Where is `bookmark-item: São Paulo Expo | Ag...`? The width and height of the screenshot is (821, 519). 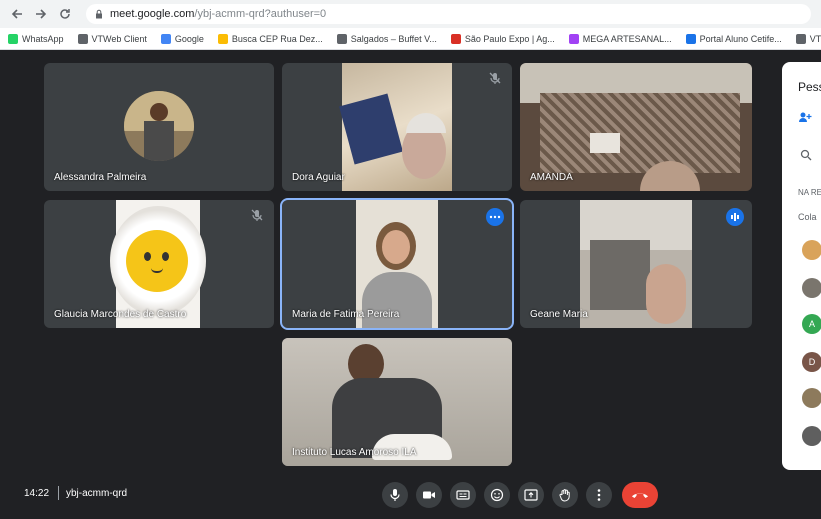 bookmark-item: São Paulo Expo | Ag... is located at coordinates (502, 38).